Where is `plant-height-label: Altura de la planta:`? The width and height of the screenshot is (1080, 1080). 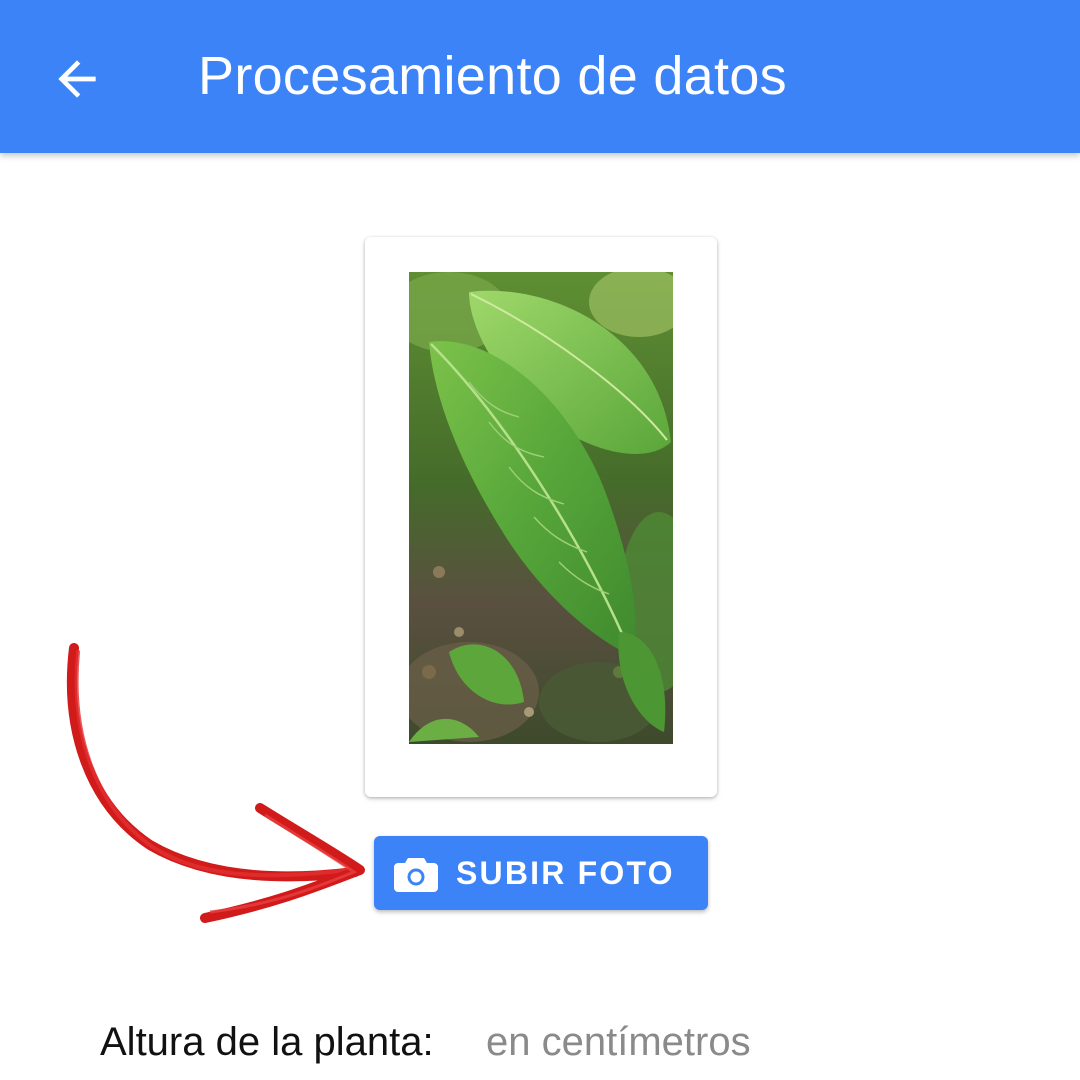
plant-height-label: Altura de la planta: is located at coordinates (267, 1042).